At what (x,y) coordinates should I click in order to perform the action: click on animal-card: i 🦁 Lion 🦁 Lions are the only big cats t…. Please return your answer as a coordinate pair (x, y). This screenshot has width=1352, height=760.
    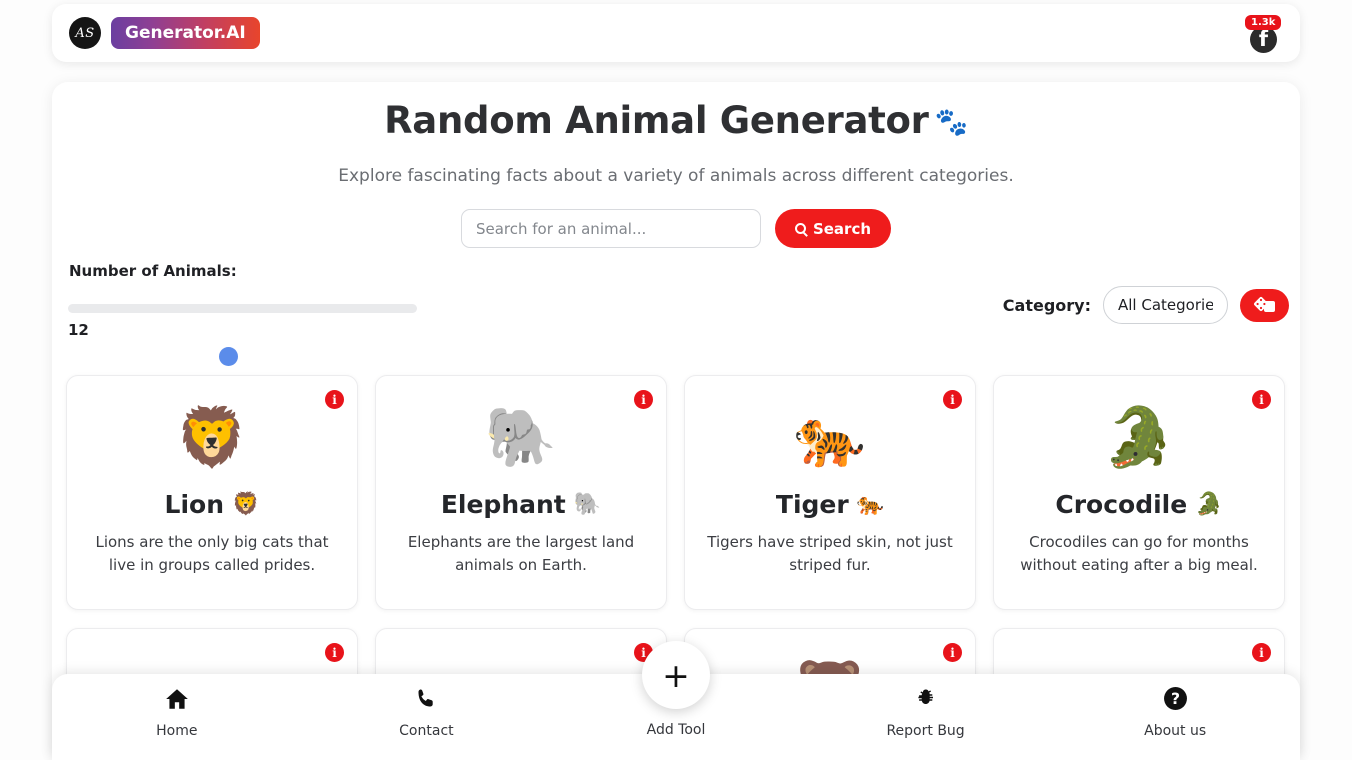
    Looking at the image, I should click on (212, 492).